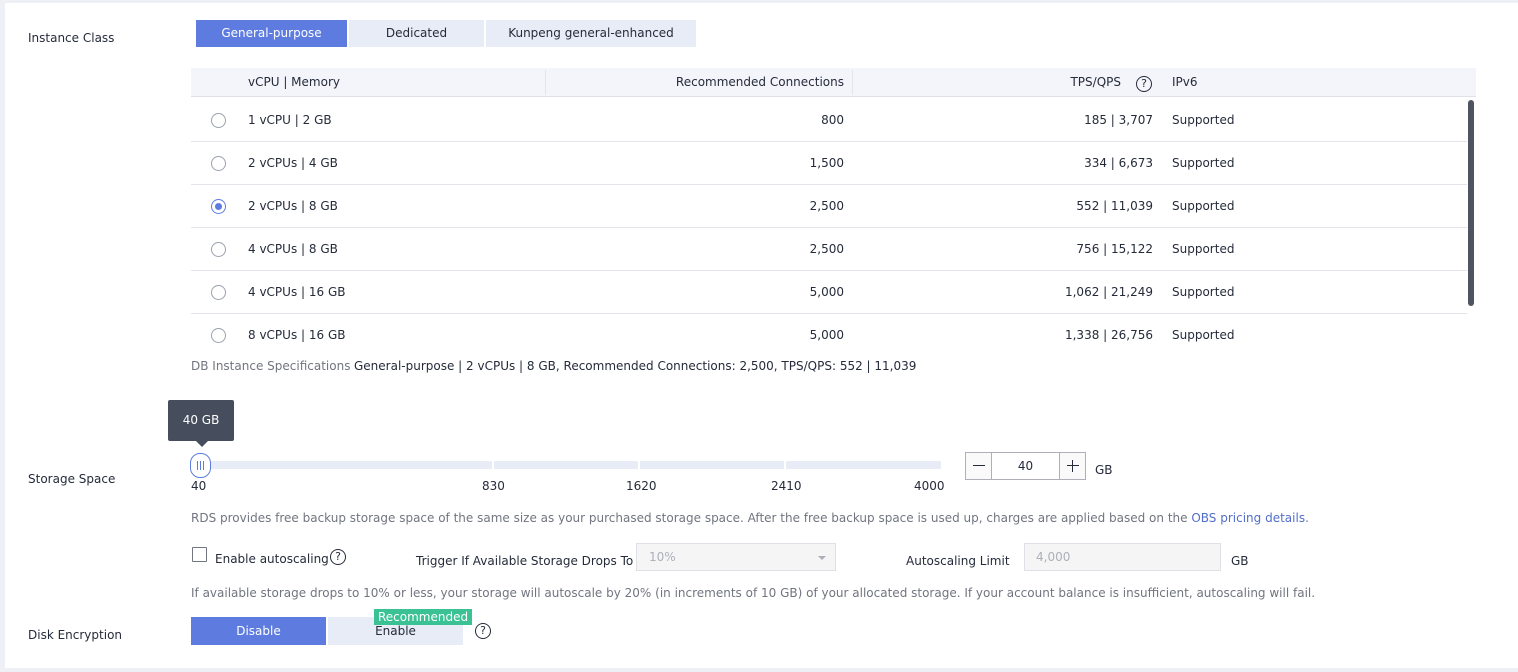 This screenshot has height=672, width=1518. I want to click on storage-slider-handle, so click(200, 465).